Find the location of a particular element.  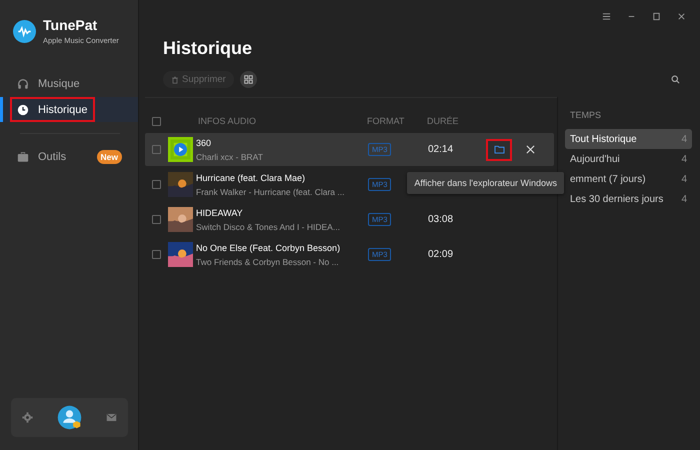

duration: 02:14 is located at coordinates (441, 149).